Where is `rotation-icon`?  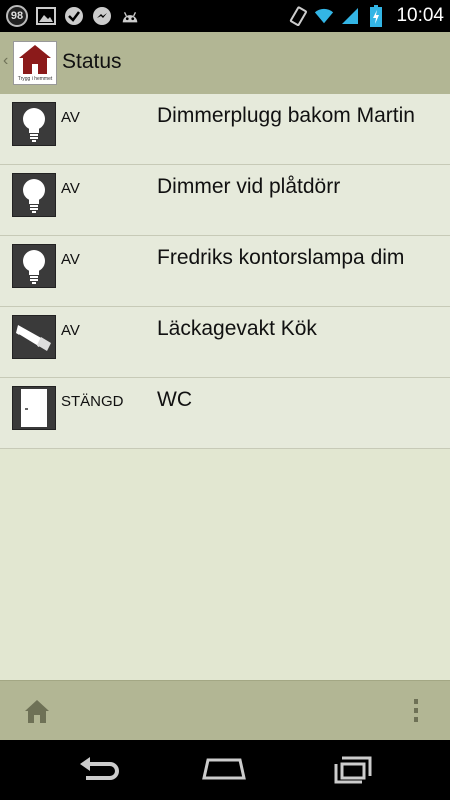 rotation-icon is located at coordinates (298, 16).